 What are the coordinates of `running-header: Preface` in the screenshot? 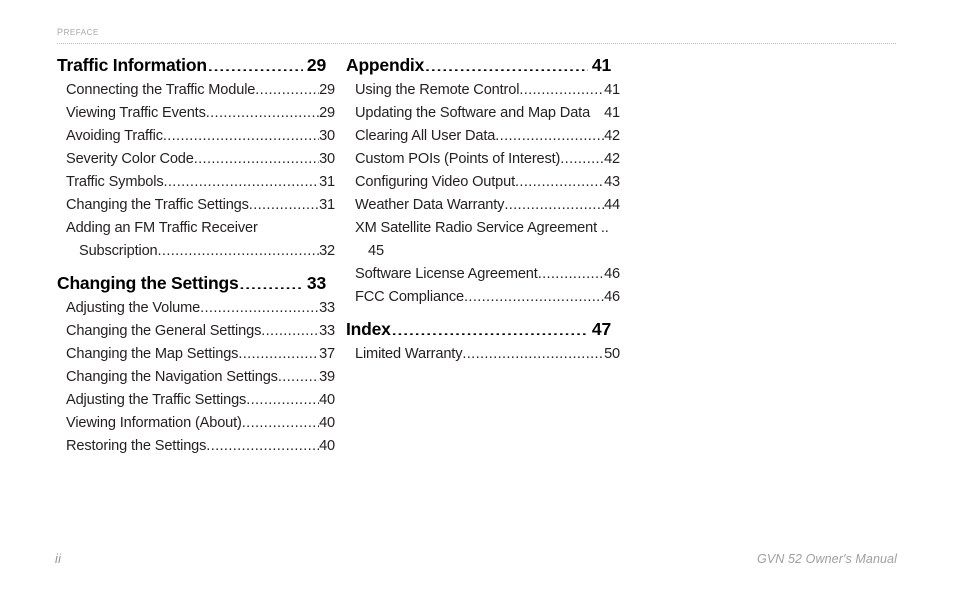 It's located at (477, 33).